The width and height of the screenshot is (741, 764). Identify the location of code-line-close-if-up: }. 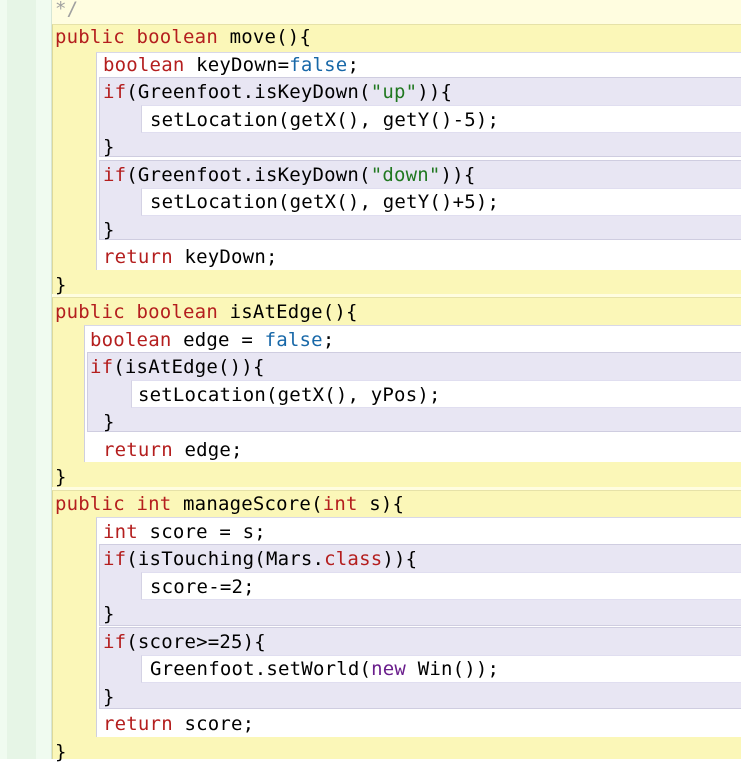
(109, 147).